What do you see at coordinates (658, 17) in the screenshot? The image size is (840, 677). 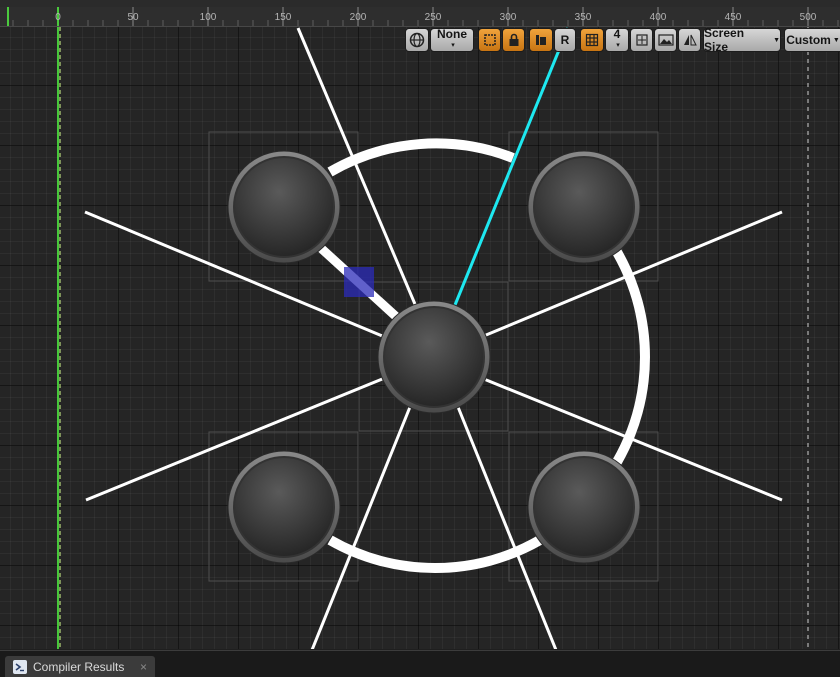 I see `ruler-tick-label: 400` at bounding box center [658, 17].